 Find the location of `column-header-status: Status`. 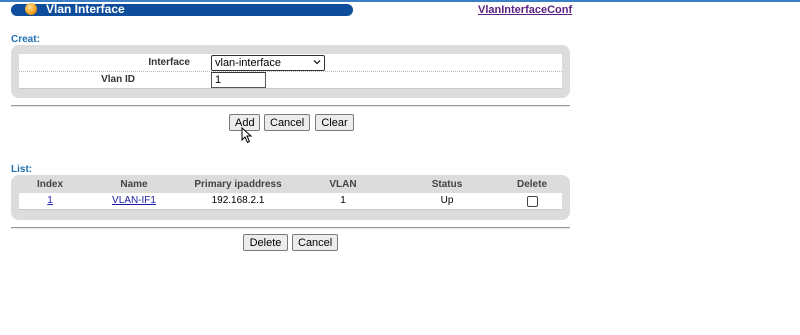

column-header-status: Status is located at coordinates (447, 184).